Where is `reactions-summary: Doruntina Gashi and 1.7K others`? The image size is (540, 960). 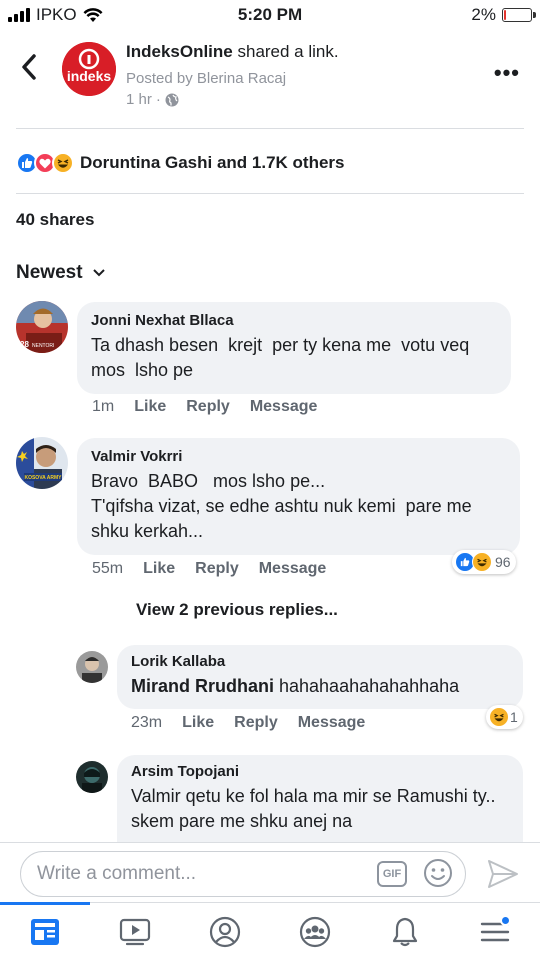
reactions-summary: Doruntina Gashi and 1.7K others is located at coordinates (180, 163).